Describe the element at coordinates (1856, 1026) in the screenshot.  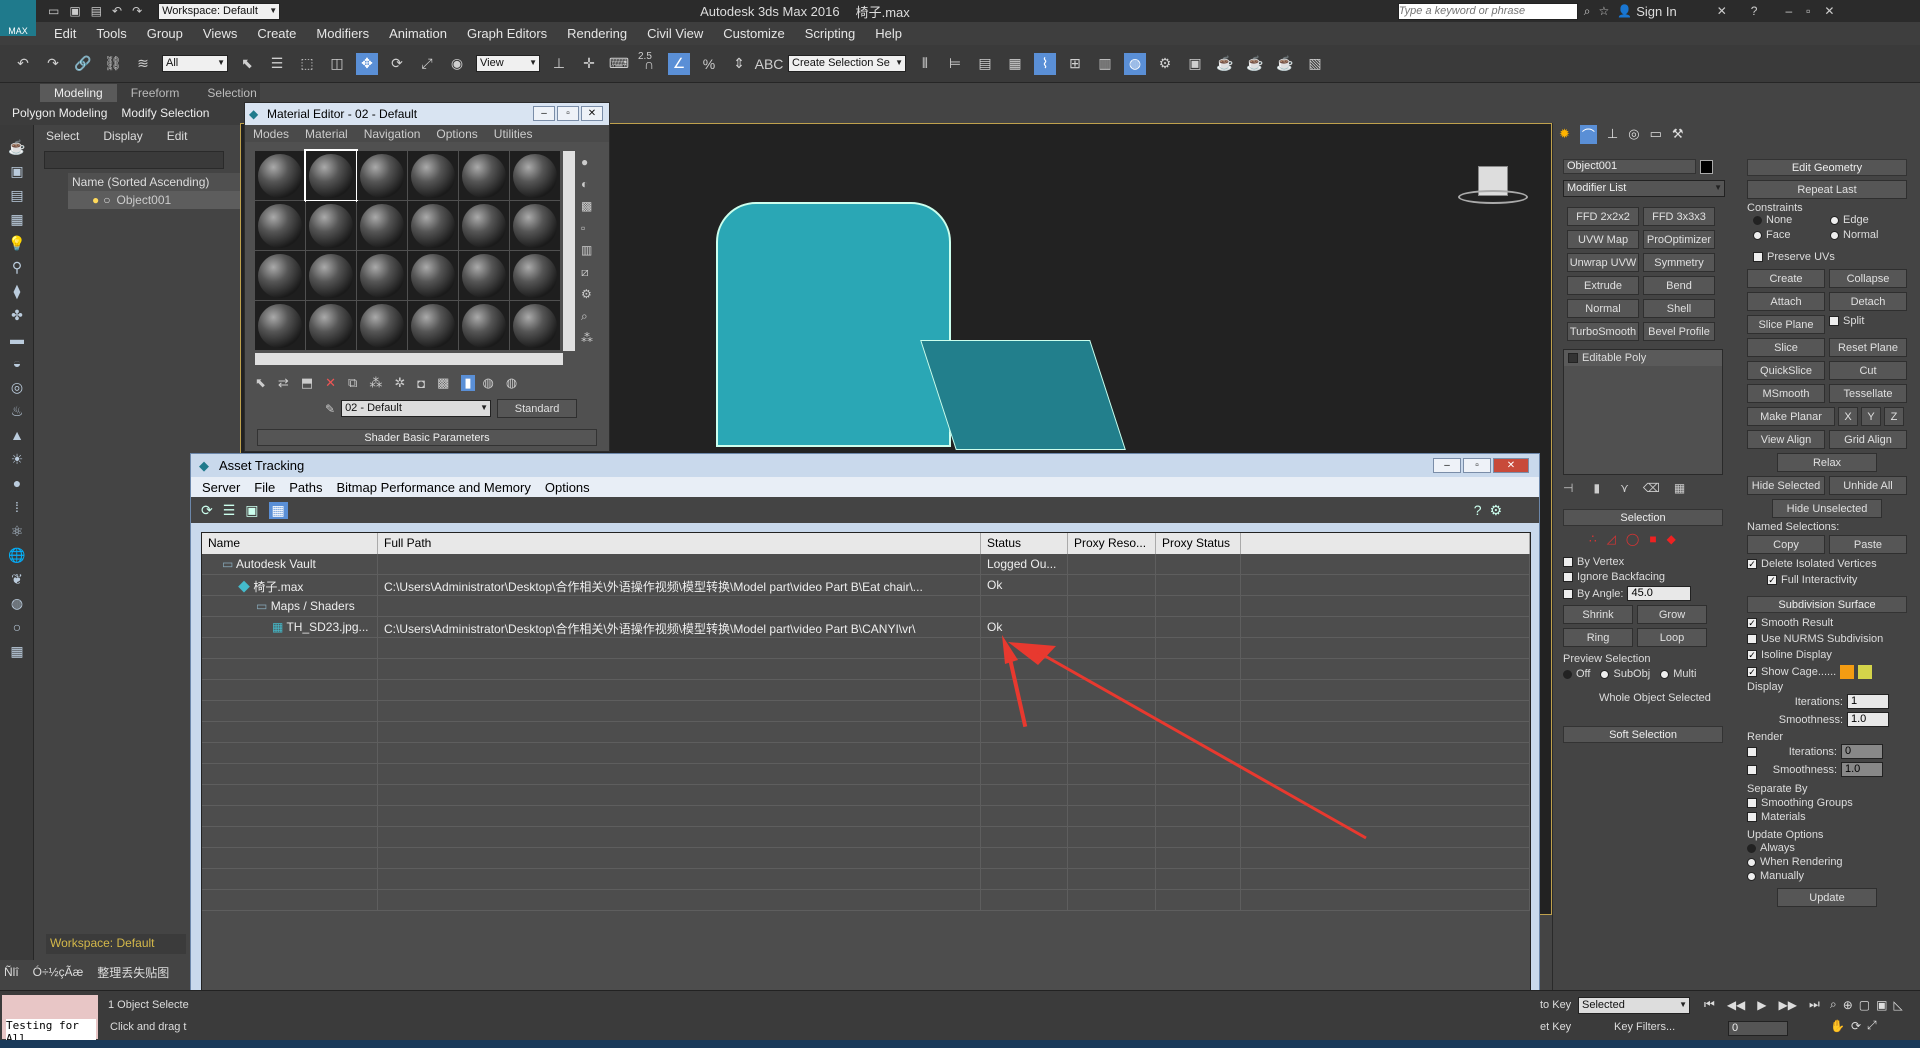
I see `orbit-icon: ⟳` at that location.